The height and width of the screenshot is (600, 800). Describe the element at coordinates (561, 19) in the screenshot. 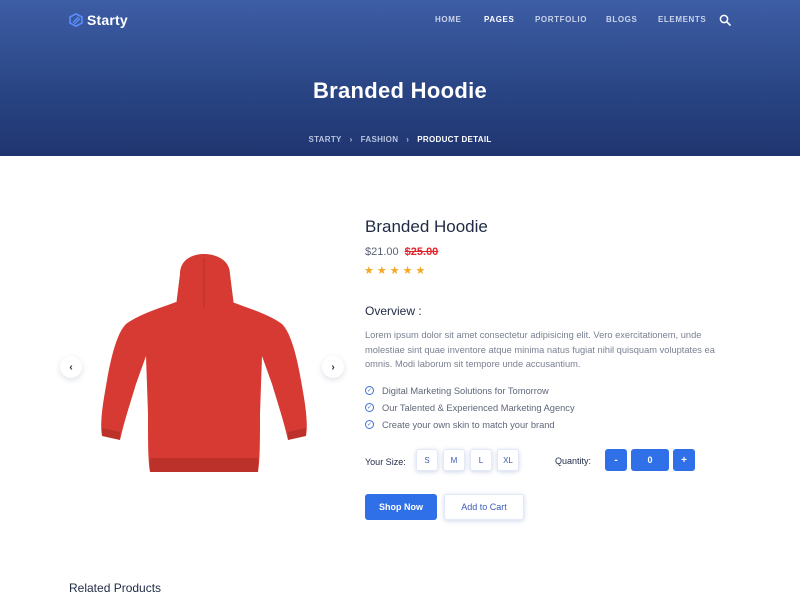

I see `nav-item-portfolio: PORTFOLIO` at that location.